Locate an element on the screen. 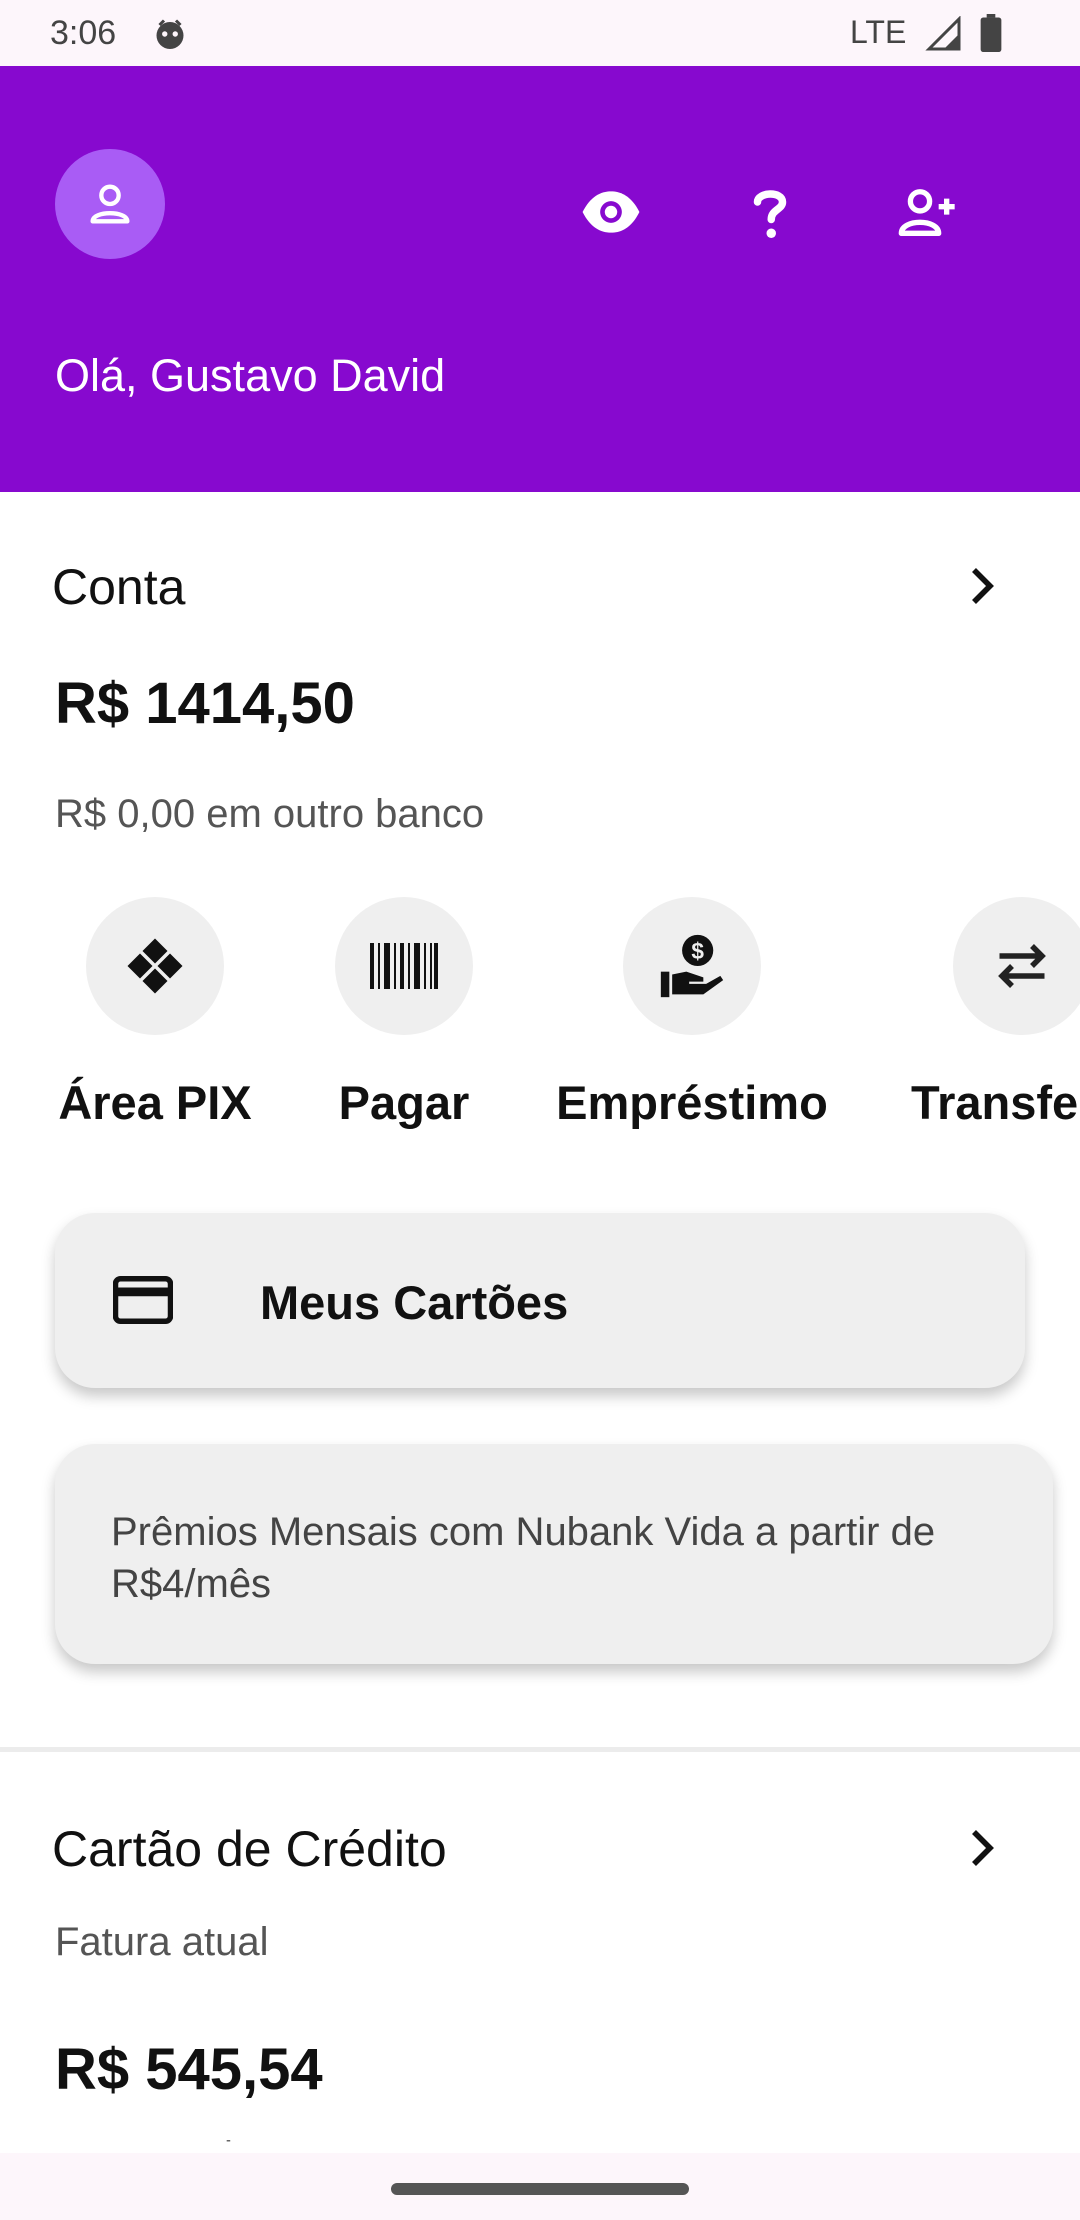  shortcut-transfer-label: Transfe is located at coordinates (995, 1102).